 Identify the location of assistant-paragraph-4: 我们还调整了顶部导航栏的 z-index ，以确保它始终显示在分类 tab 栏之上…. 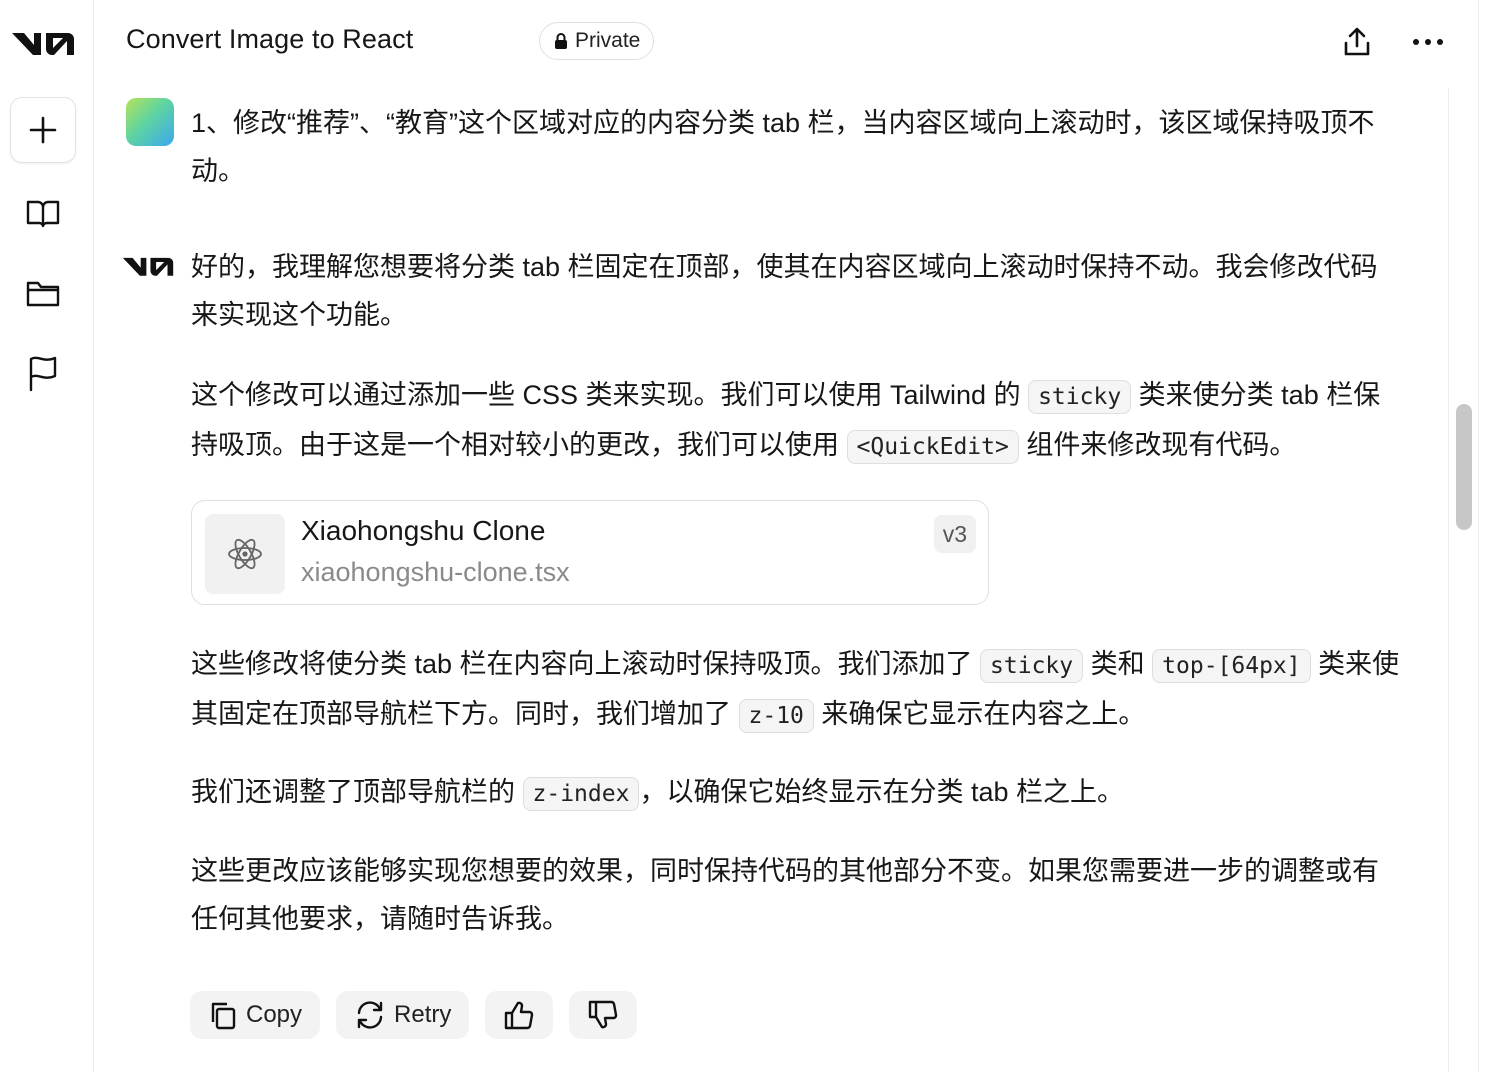
(797, 793).